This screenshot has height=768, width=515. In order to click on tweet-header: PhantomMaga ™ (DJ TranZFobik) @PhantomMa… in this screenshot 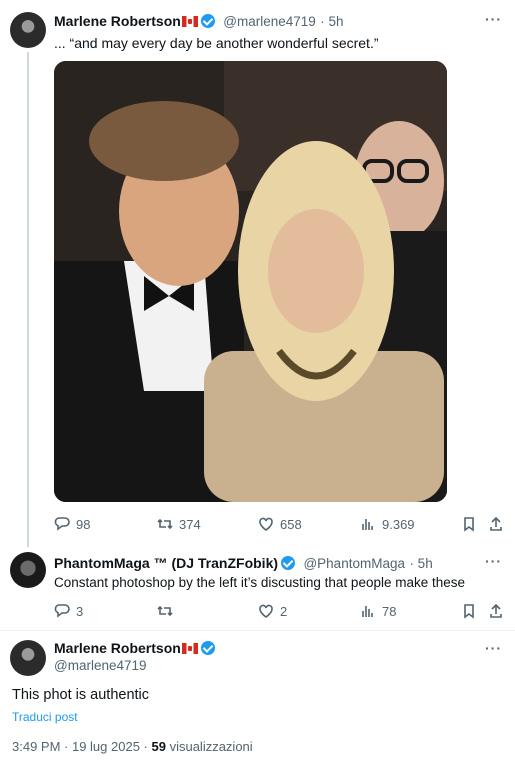, I will do `click(243, 564)`.